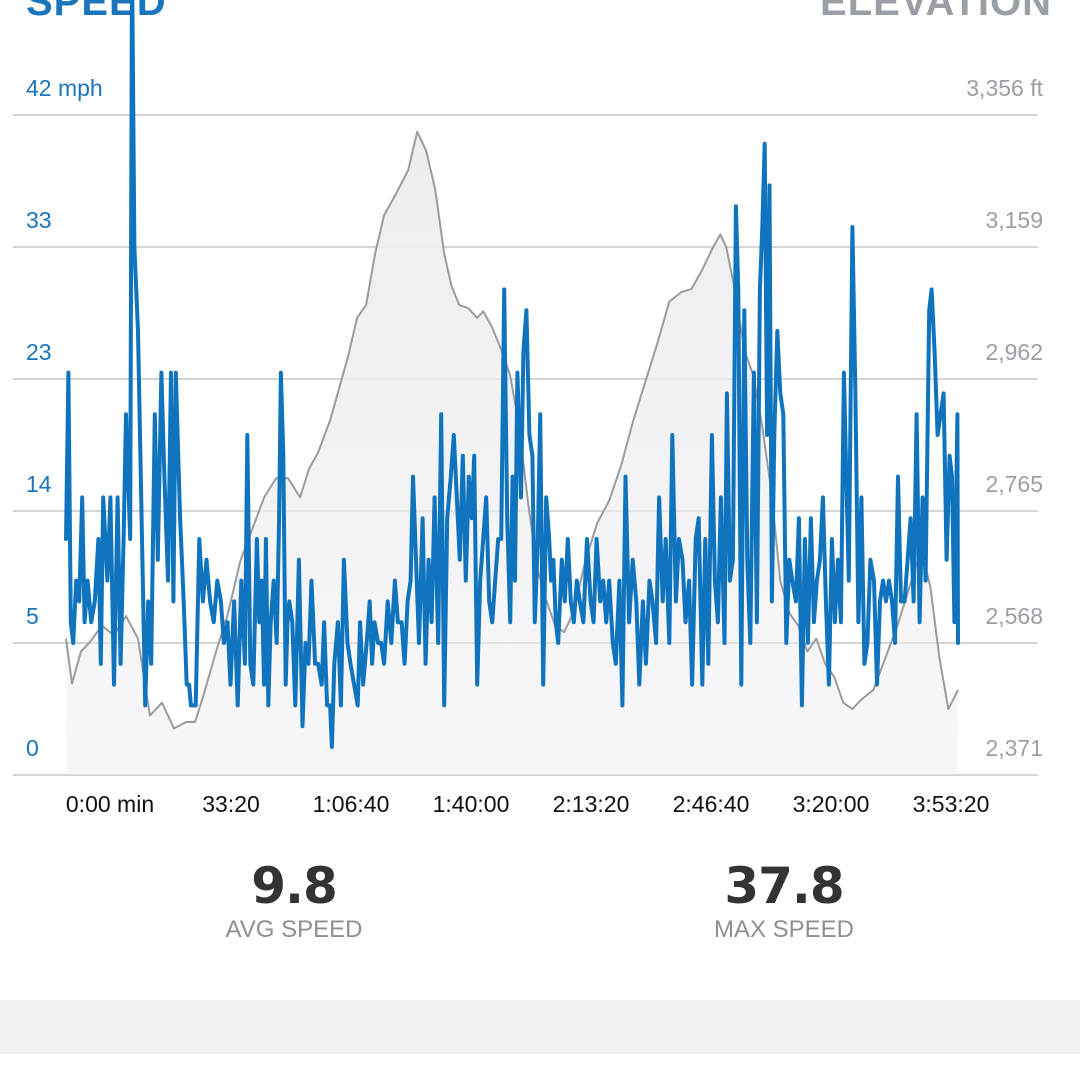 This screenshot has width=1080, height=1080. Describe the element at coordinates (231, 804) in the screenshot. I see `x-tick-label: 33:20` at that location.